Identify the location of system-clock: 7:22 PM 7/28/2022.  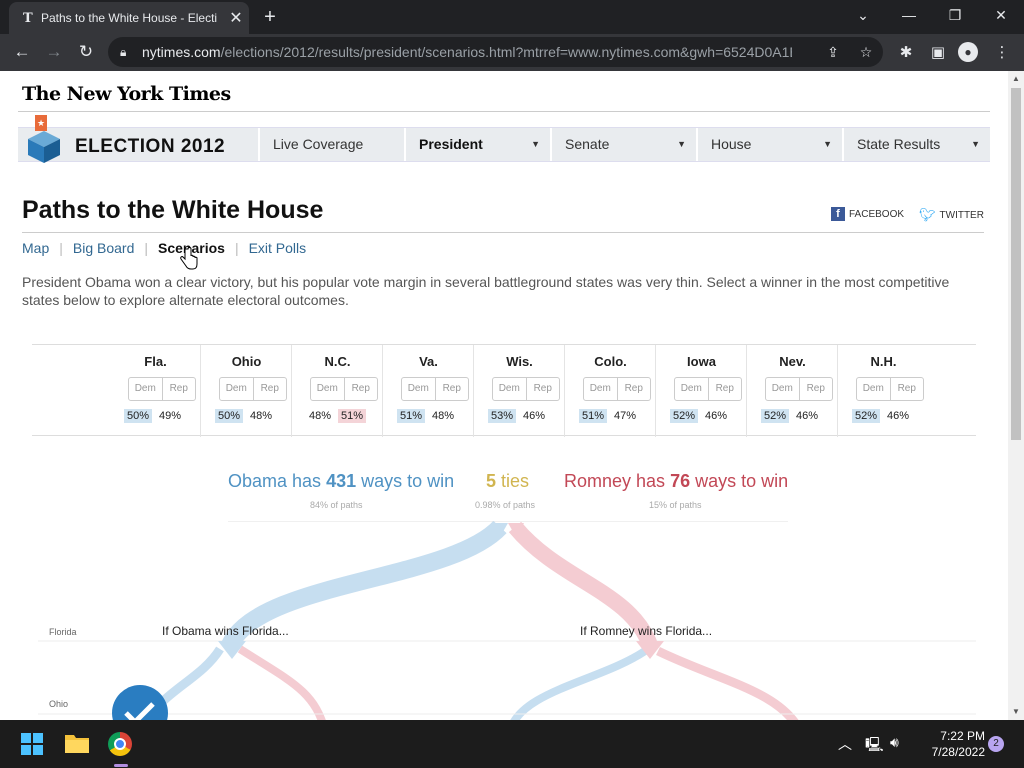
(950, 744).